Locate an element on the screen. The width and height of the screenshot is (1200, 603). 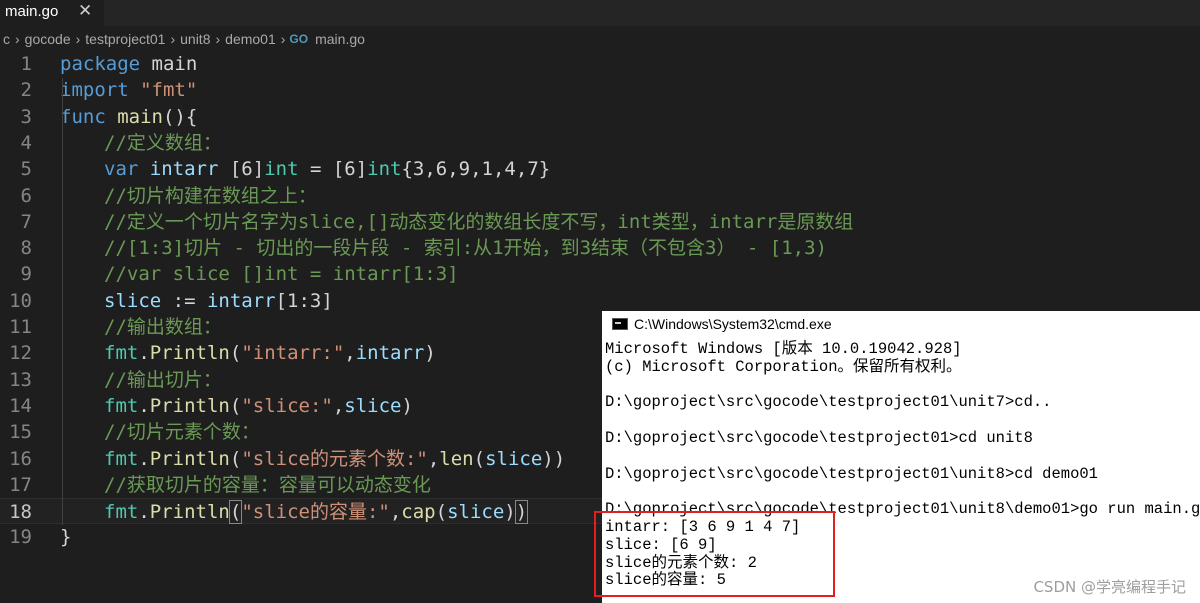
code-text: [1:3] is located at coordinates (304, 300).